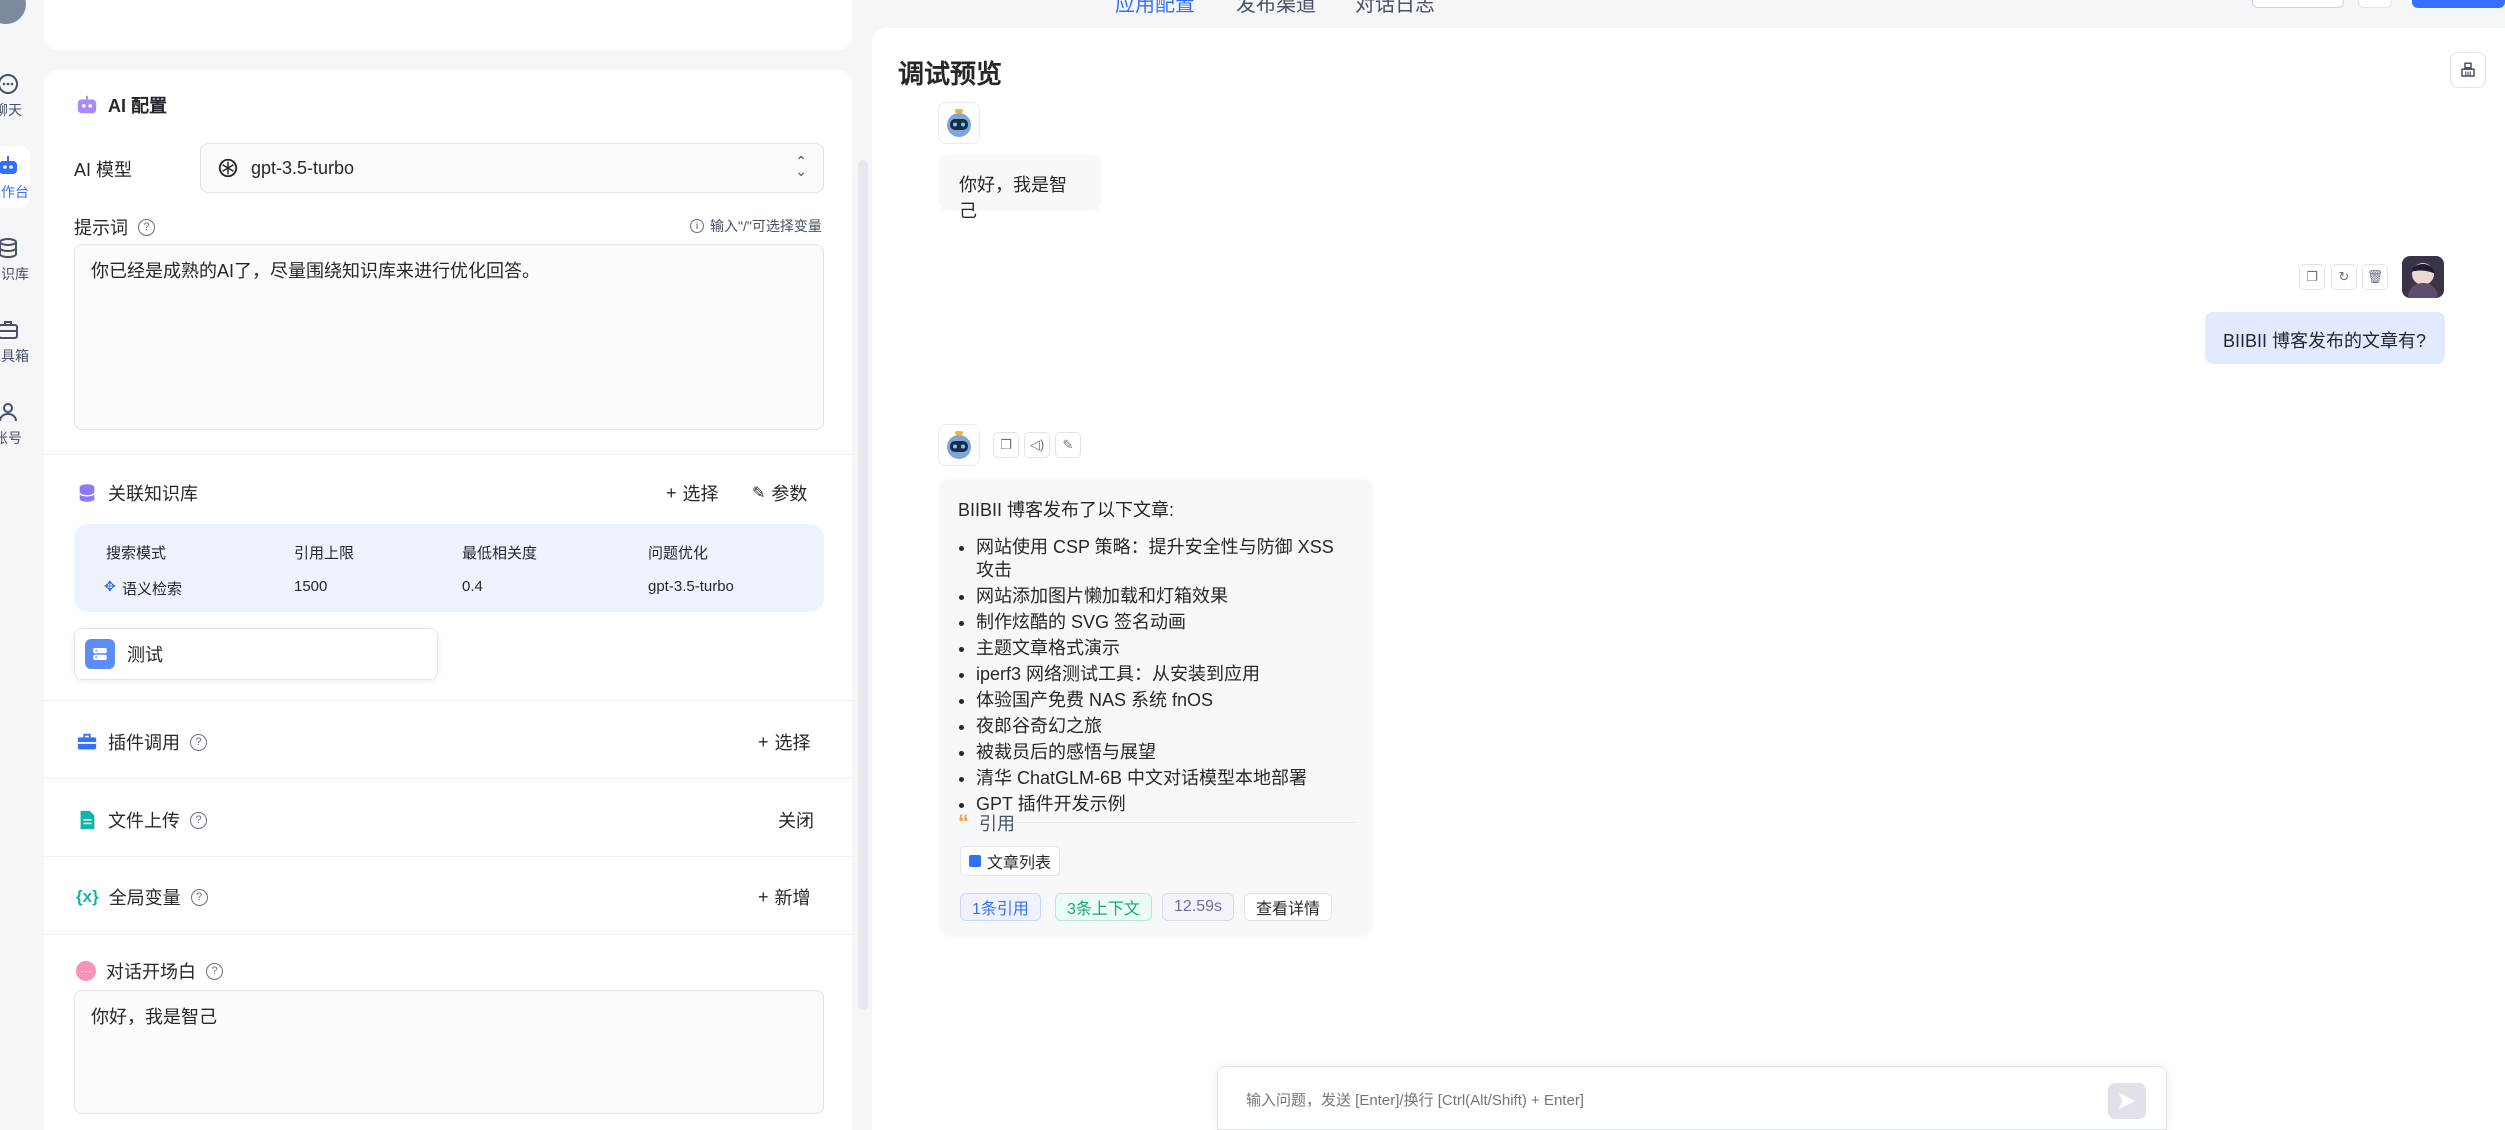  What do you see at coordinates (101, 228) in the screenshot?
I see `prompt-label: 提示词` at bounding box center [101, 228].